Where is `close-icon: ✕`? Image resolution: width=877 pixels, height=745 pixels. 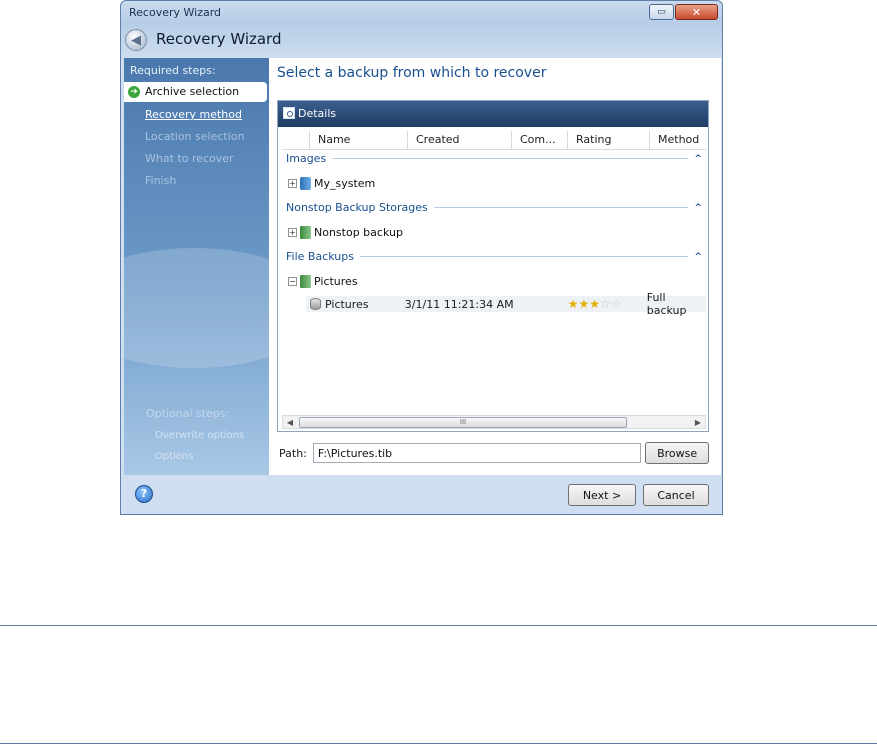 close-icon: ✕ is located at coordinates (696, 12).